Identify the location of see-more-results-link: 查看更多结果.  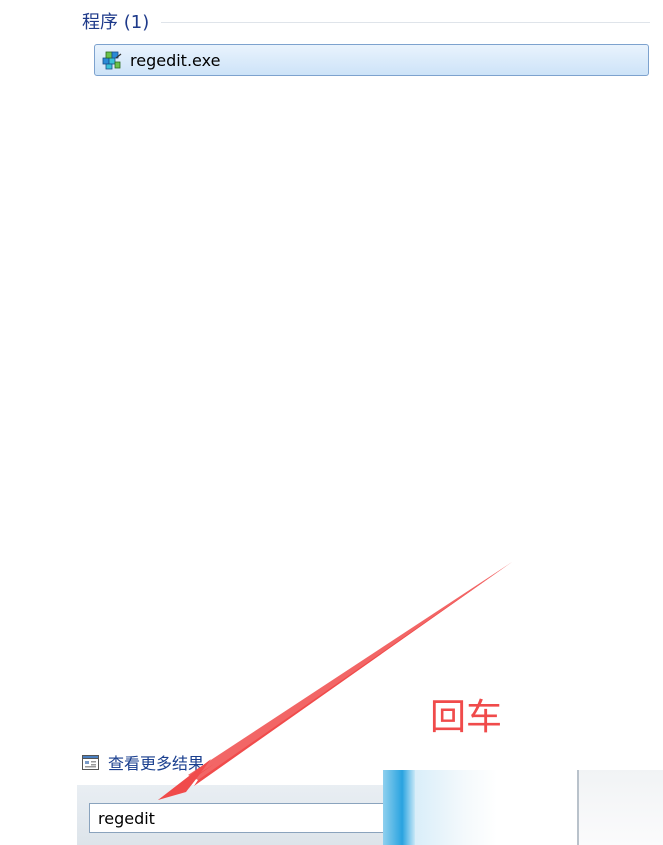
(142, 762).